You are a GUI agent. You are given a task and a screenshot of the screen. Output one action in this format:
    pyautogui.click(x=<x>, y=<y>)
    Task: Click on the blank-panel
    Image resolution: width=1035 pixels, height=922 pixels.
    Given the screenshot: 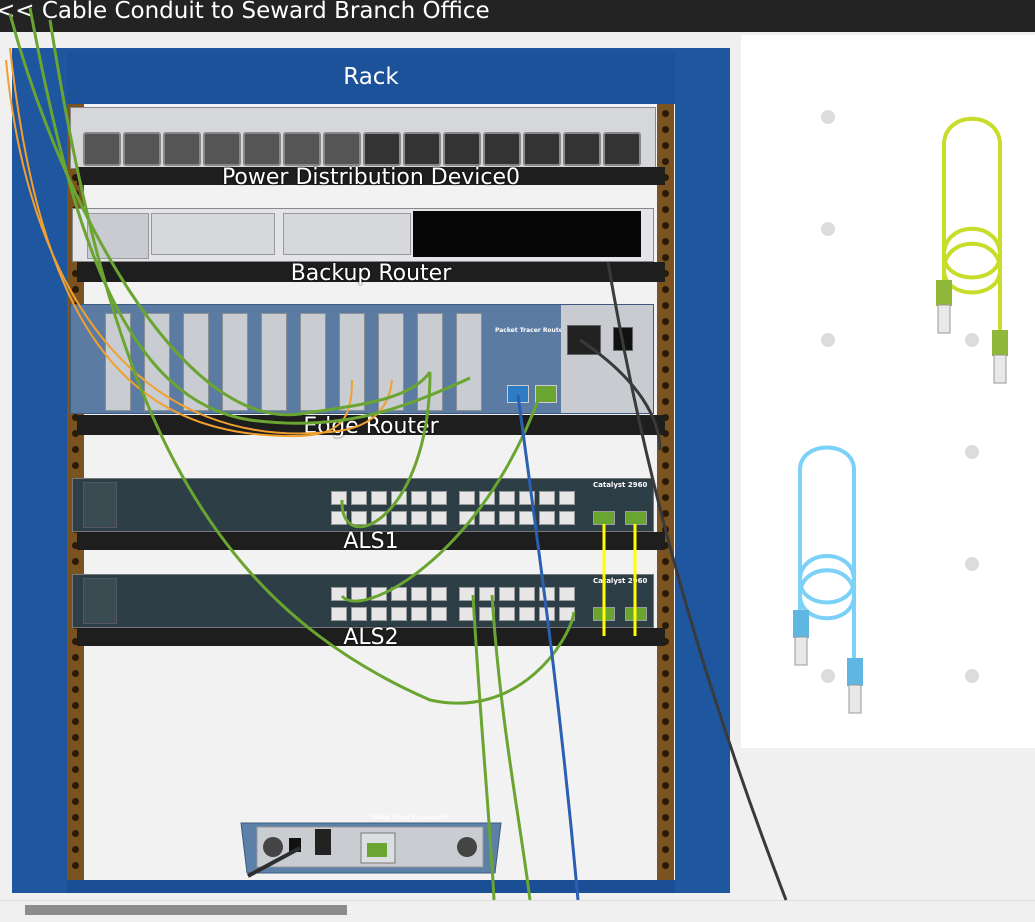 What is the action you would take?
    pyautogui.click(x=527, y=234)
    